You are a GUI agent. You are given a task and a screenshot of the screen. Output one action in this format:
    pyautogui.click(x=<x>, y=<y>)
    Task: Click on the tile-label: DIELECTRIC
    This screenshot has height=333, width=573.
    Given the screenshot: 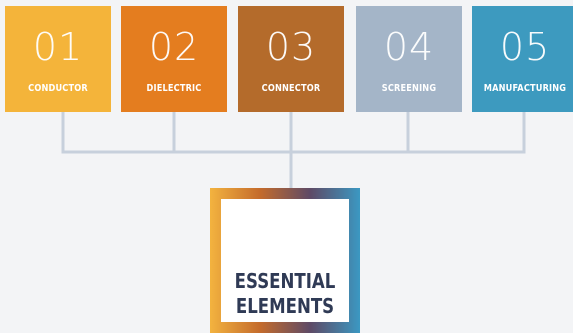 What is the action you would take?
    pyautogui.click(x=174, y=88)
    